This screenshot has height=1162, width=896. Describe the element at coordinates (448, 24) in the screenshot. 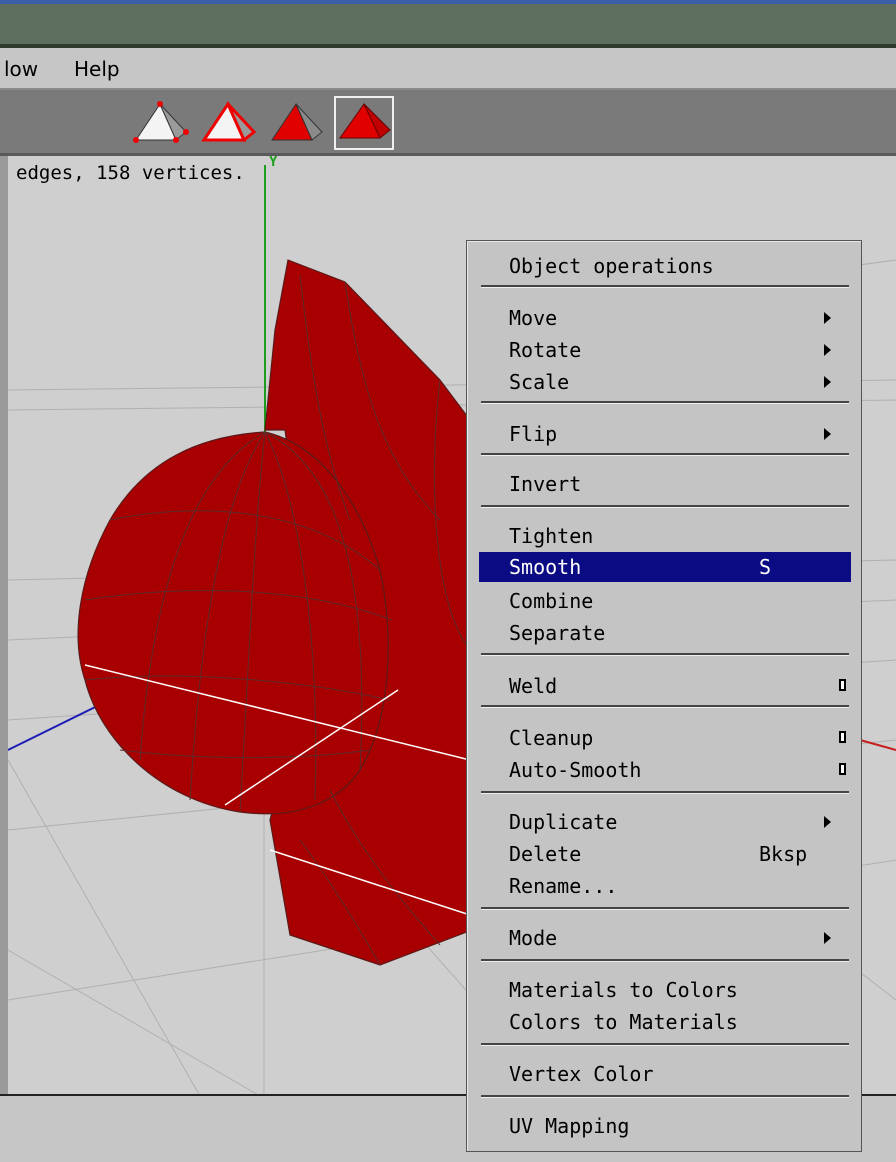

I see `window-titlebar` at that location.